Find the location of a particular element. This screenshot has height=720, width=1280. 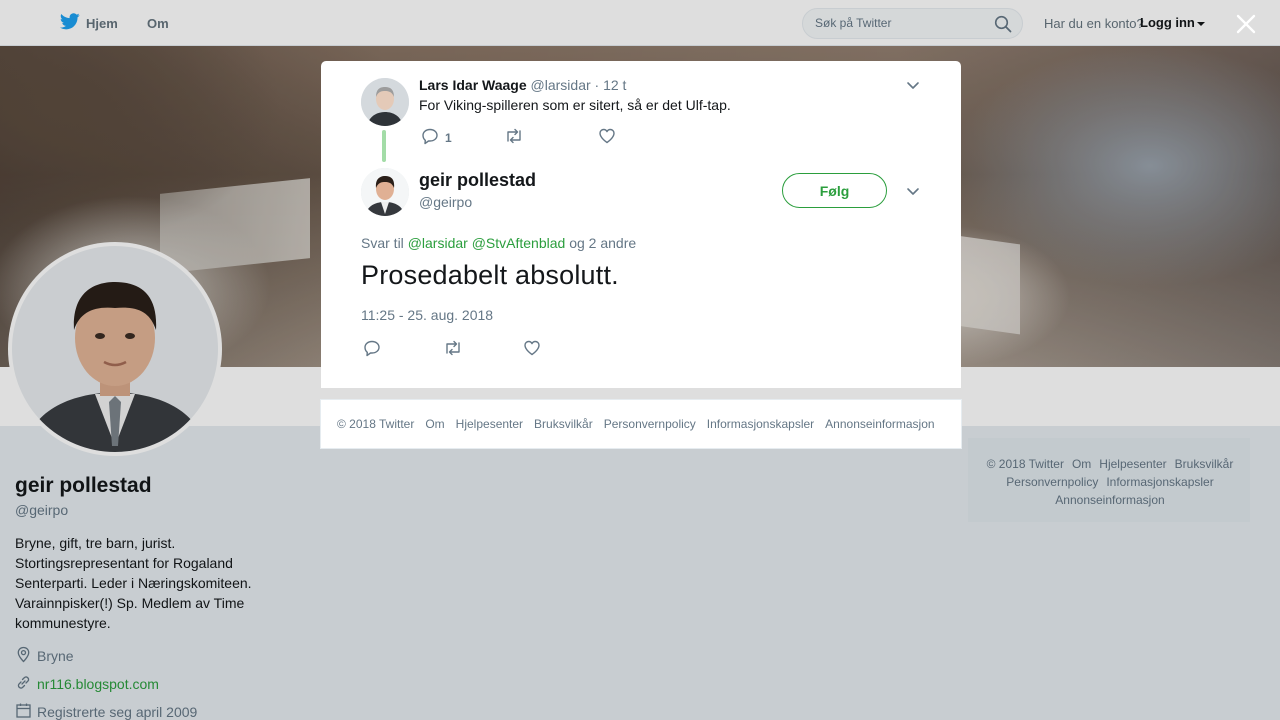

footer-link-about: Om is located at coordinates (434, 424).